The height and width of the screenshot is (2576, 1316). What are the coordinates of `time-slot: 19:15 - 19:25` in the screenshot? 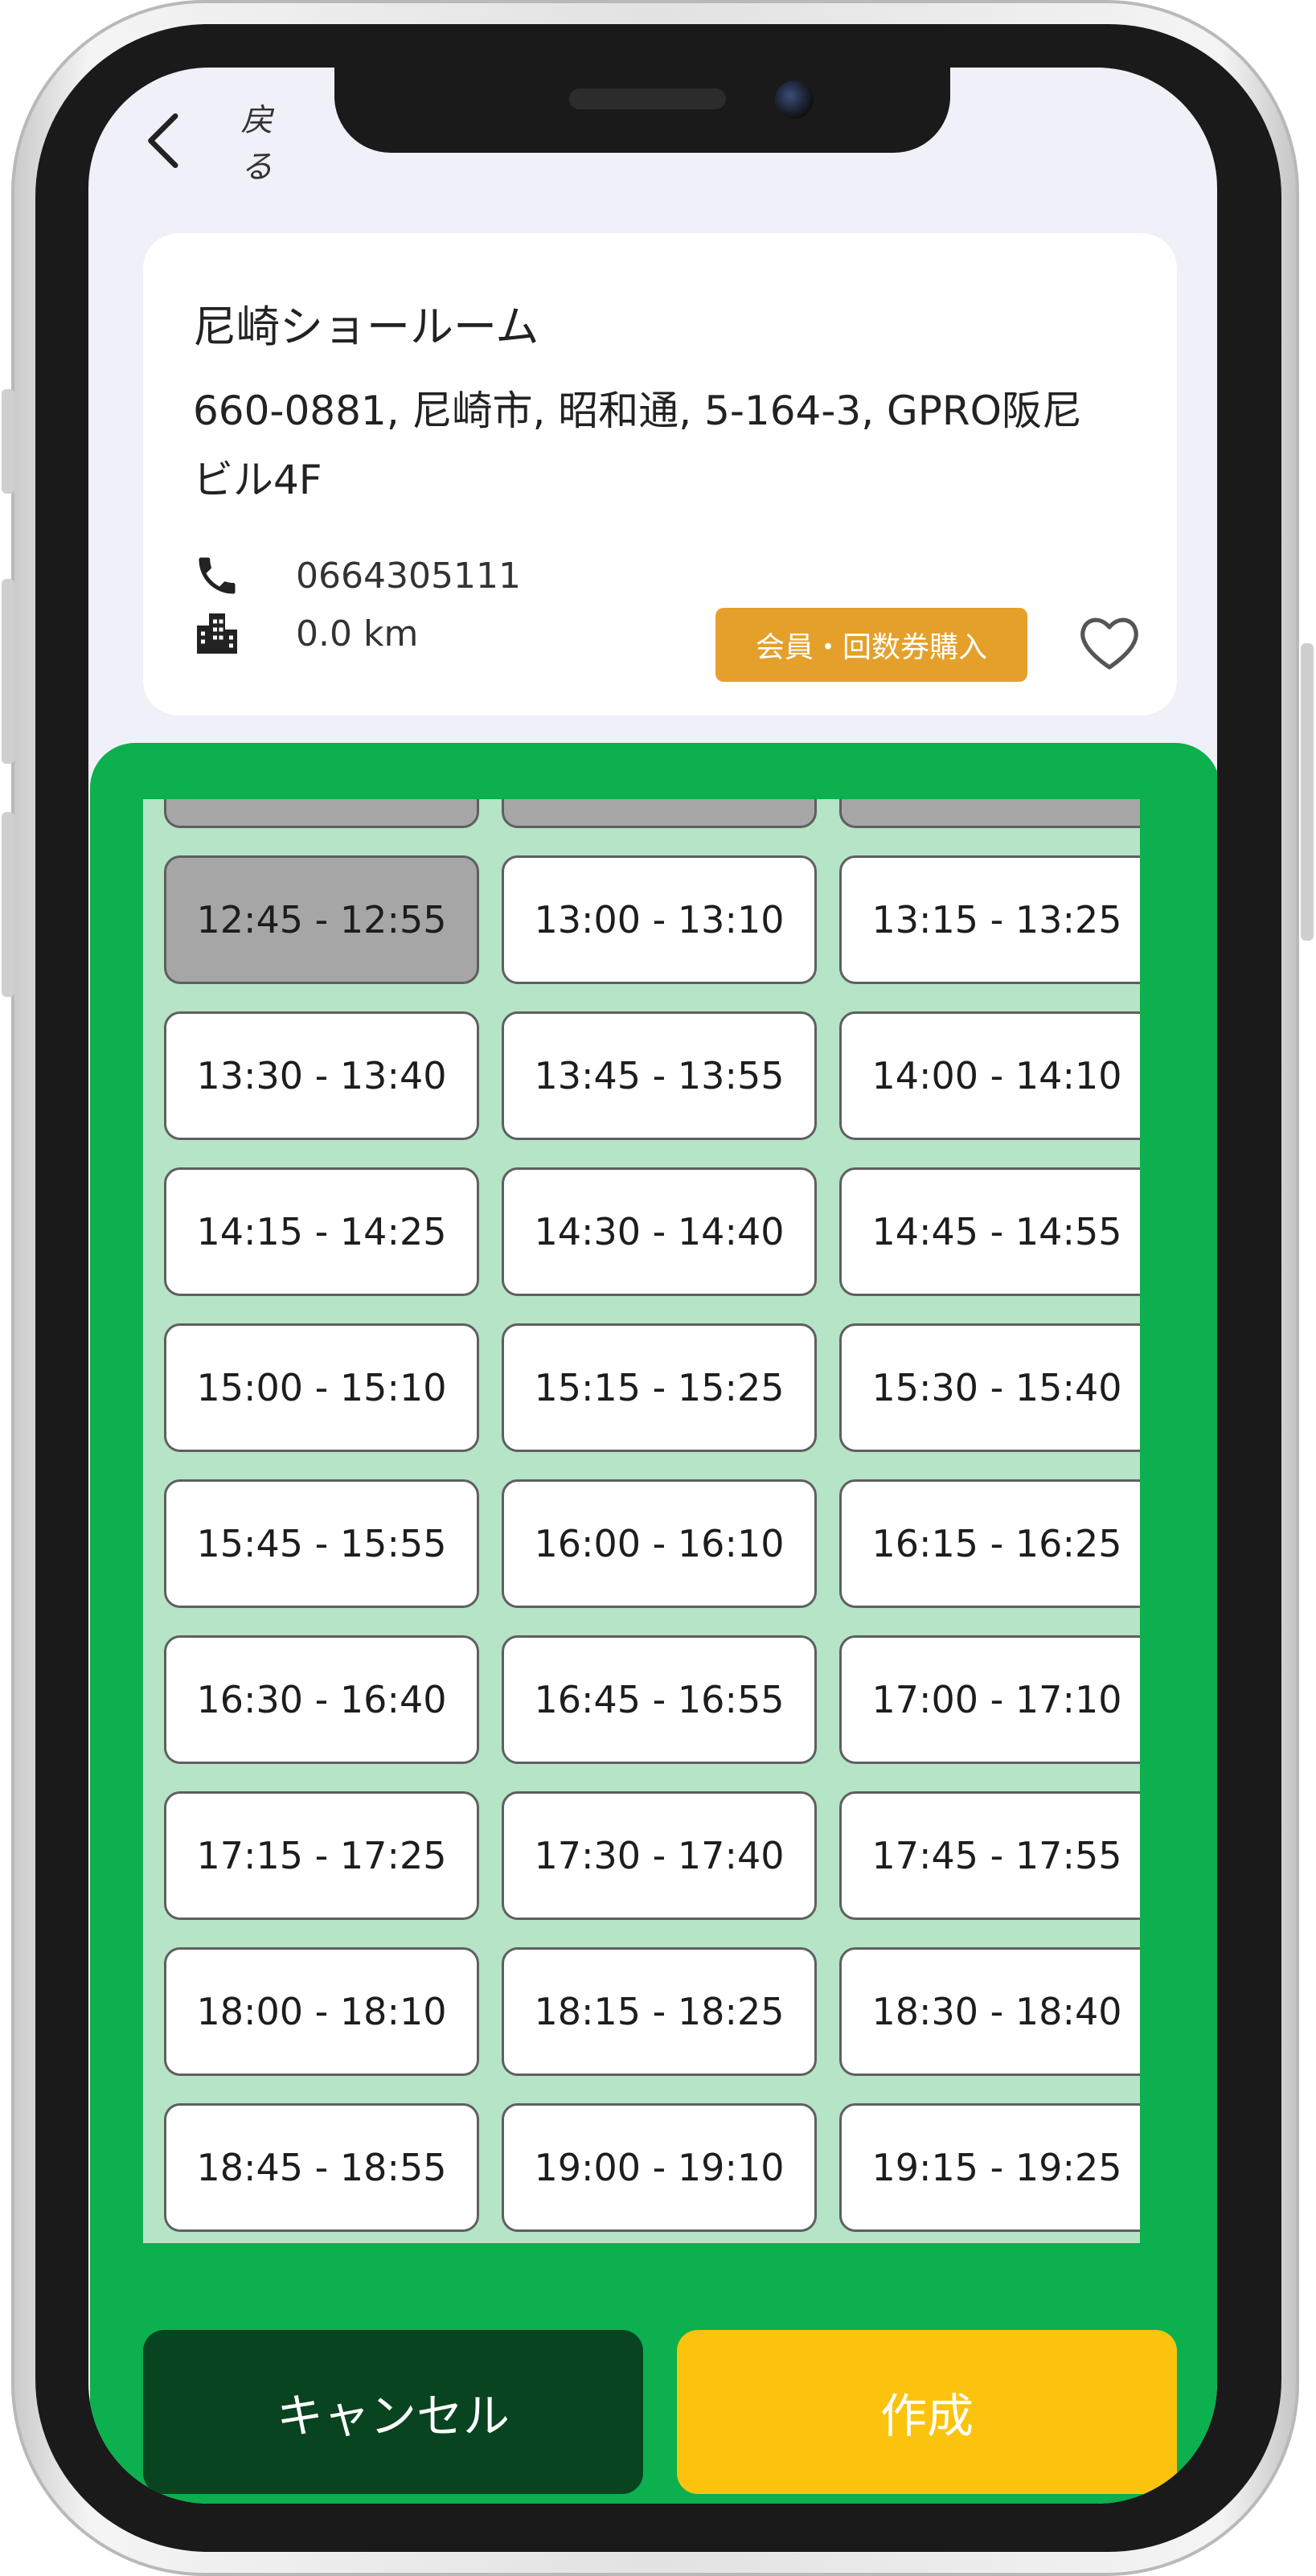 It's located at (989, 2167).